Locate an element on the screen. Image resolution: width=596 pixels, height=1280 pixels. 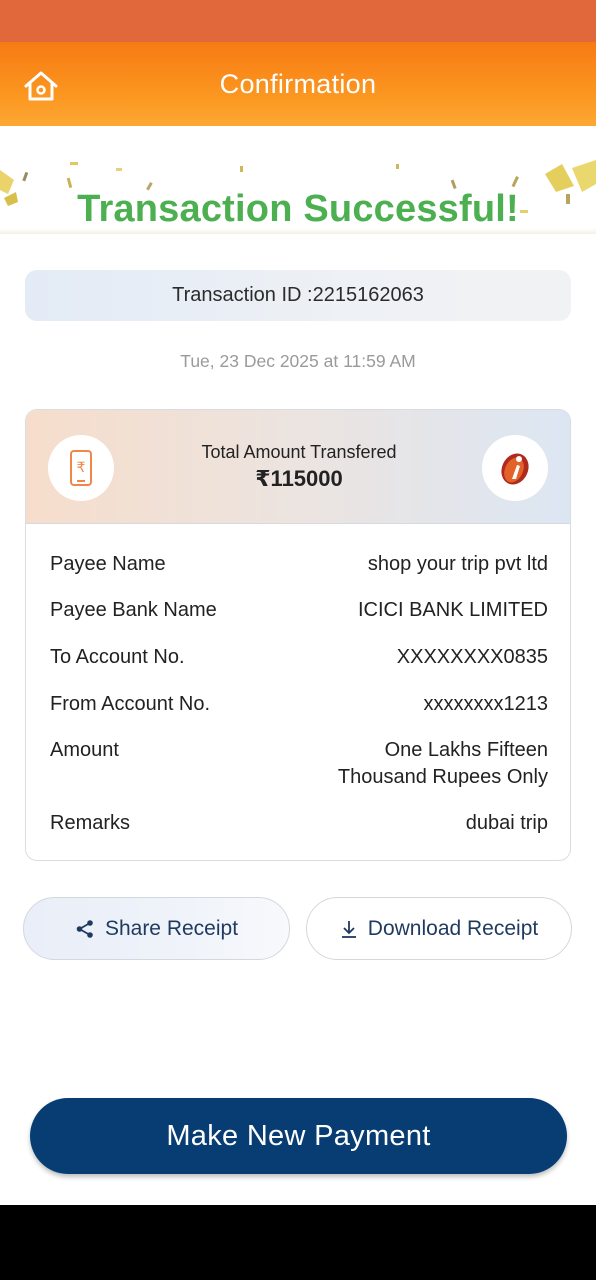
success-title: Transaction Successful! is located at coordinates (298, 209).